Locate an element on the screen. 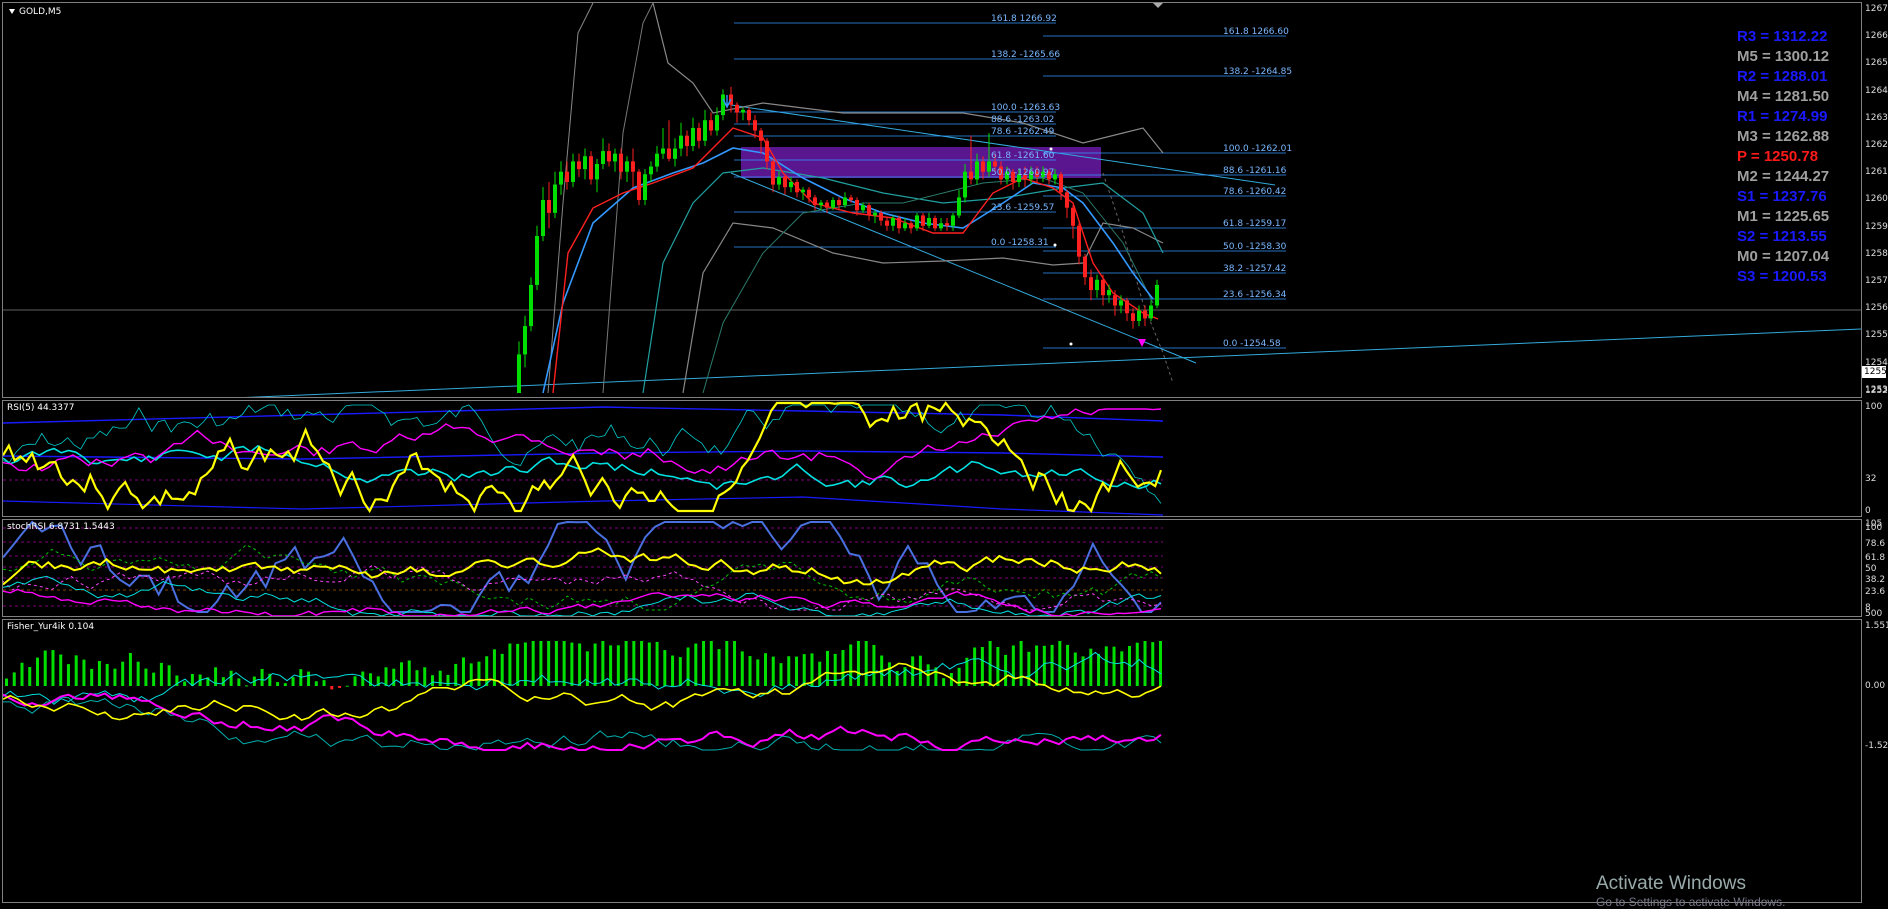 The image size is (1888, 909). pivot-level: R2 = 1288.01 is located at coordinates (1782, 76).